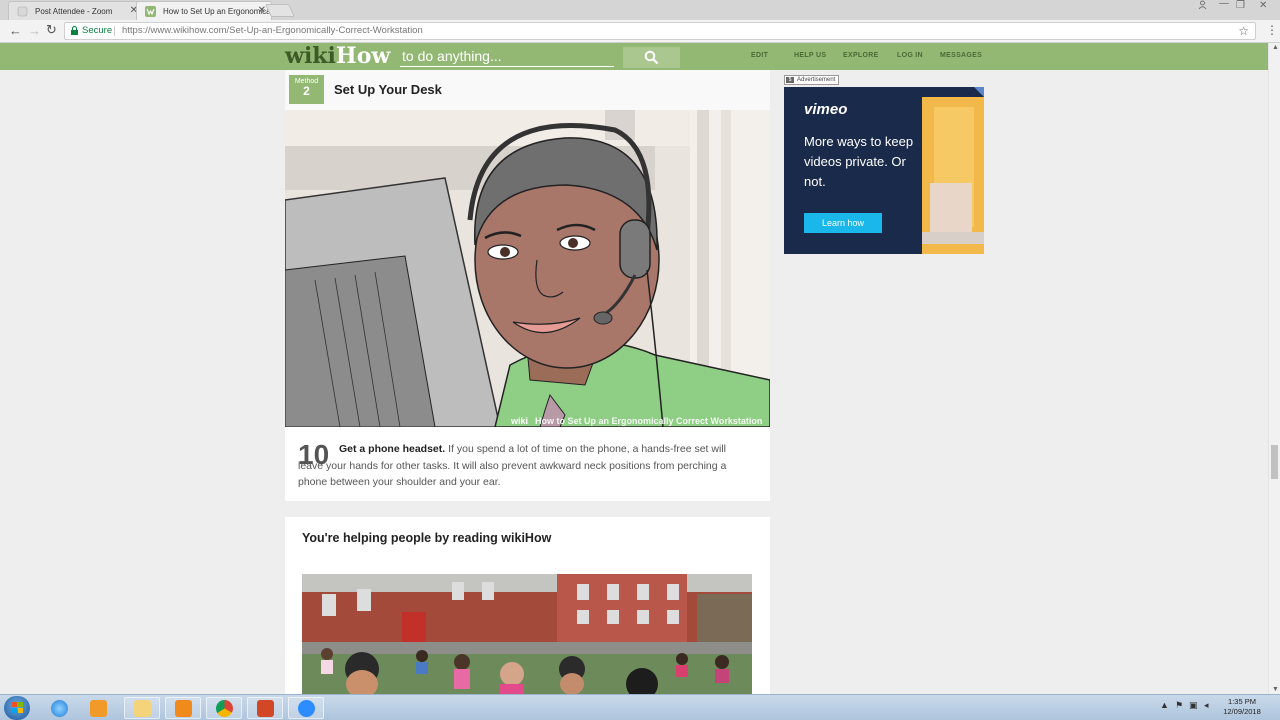 The height and width of the screenshot is (720, 1280). I want to click on profile-icon, so click(1202, 6).